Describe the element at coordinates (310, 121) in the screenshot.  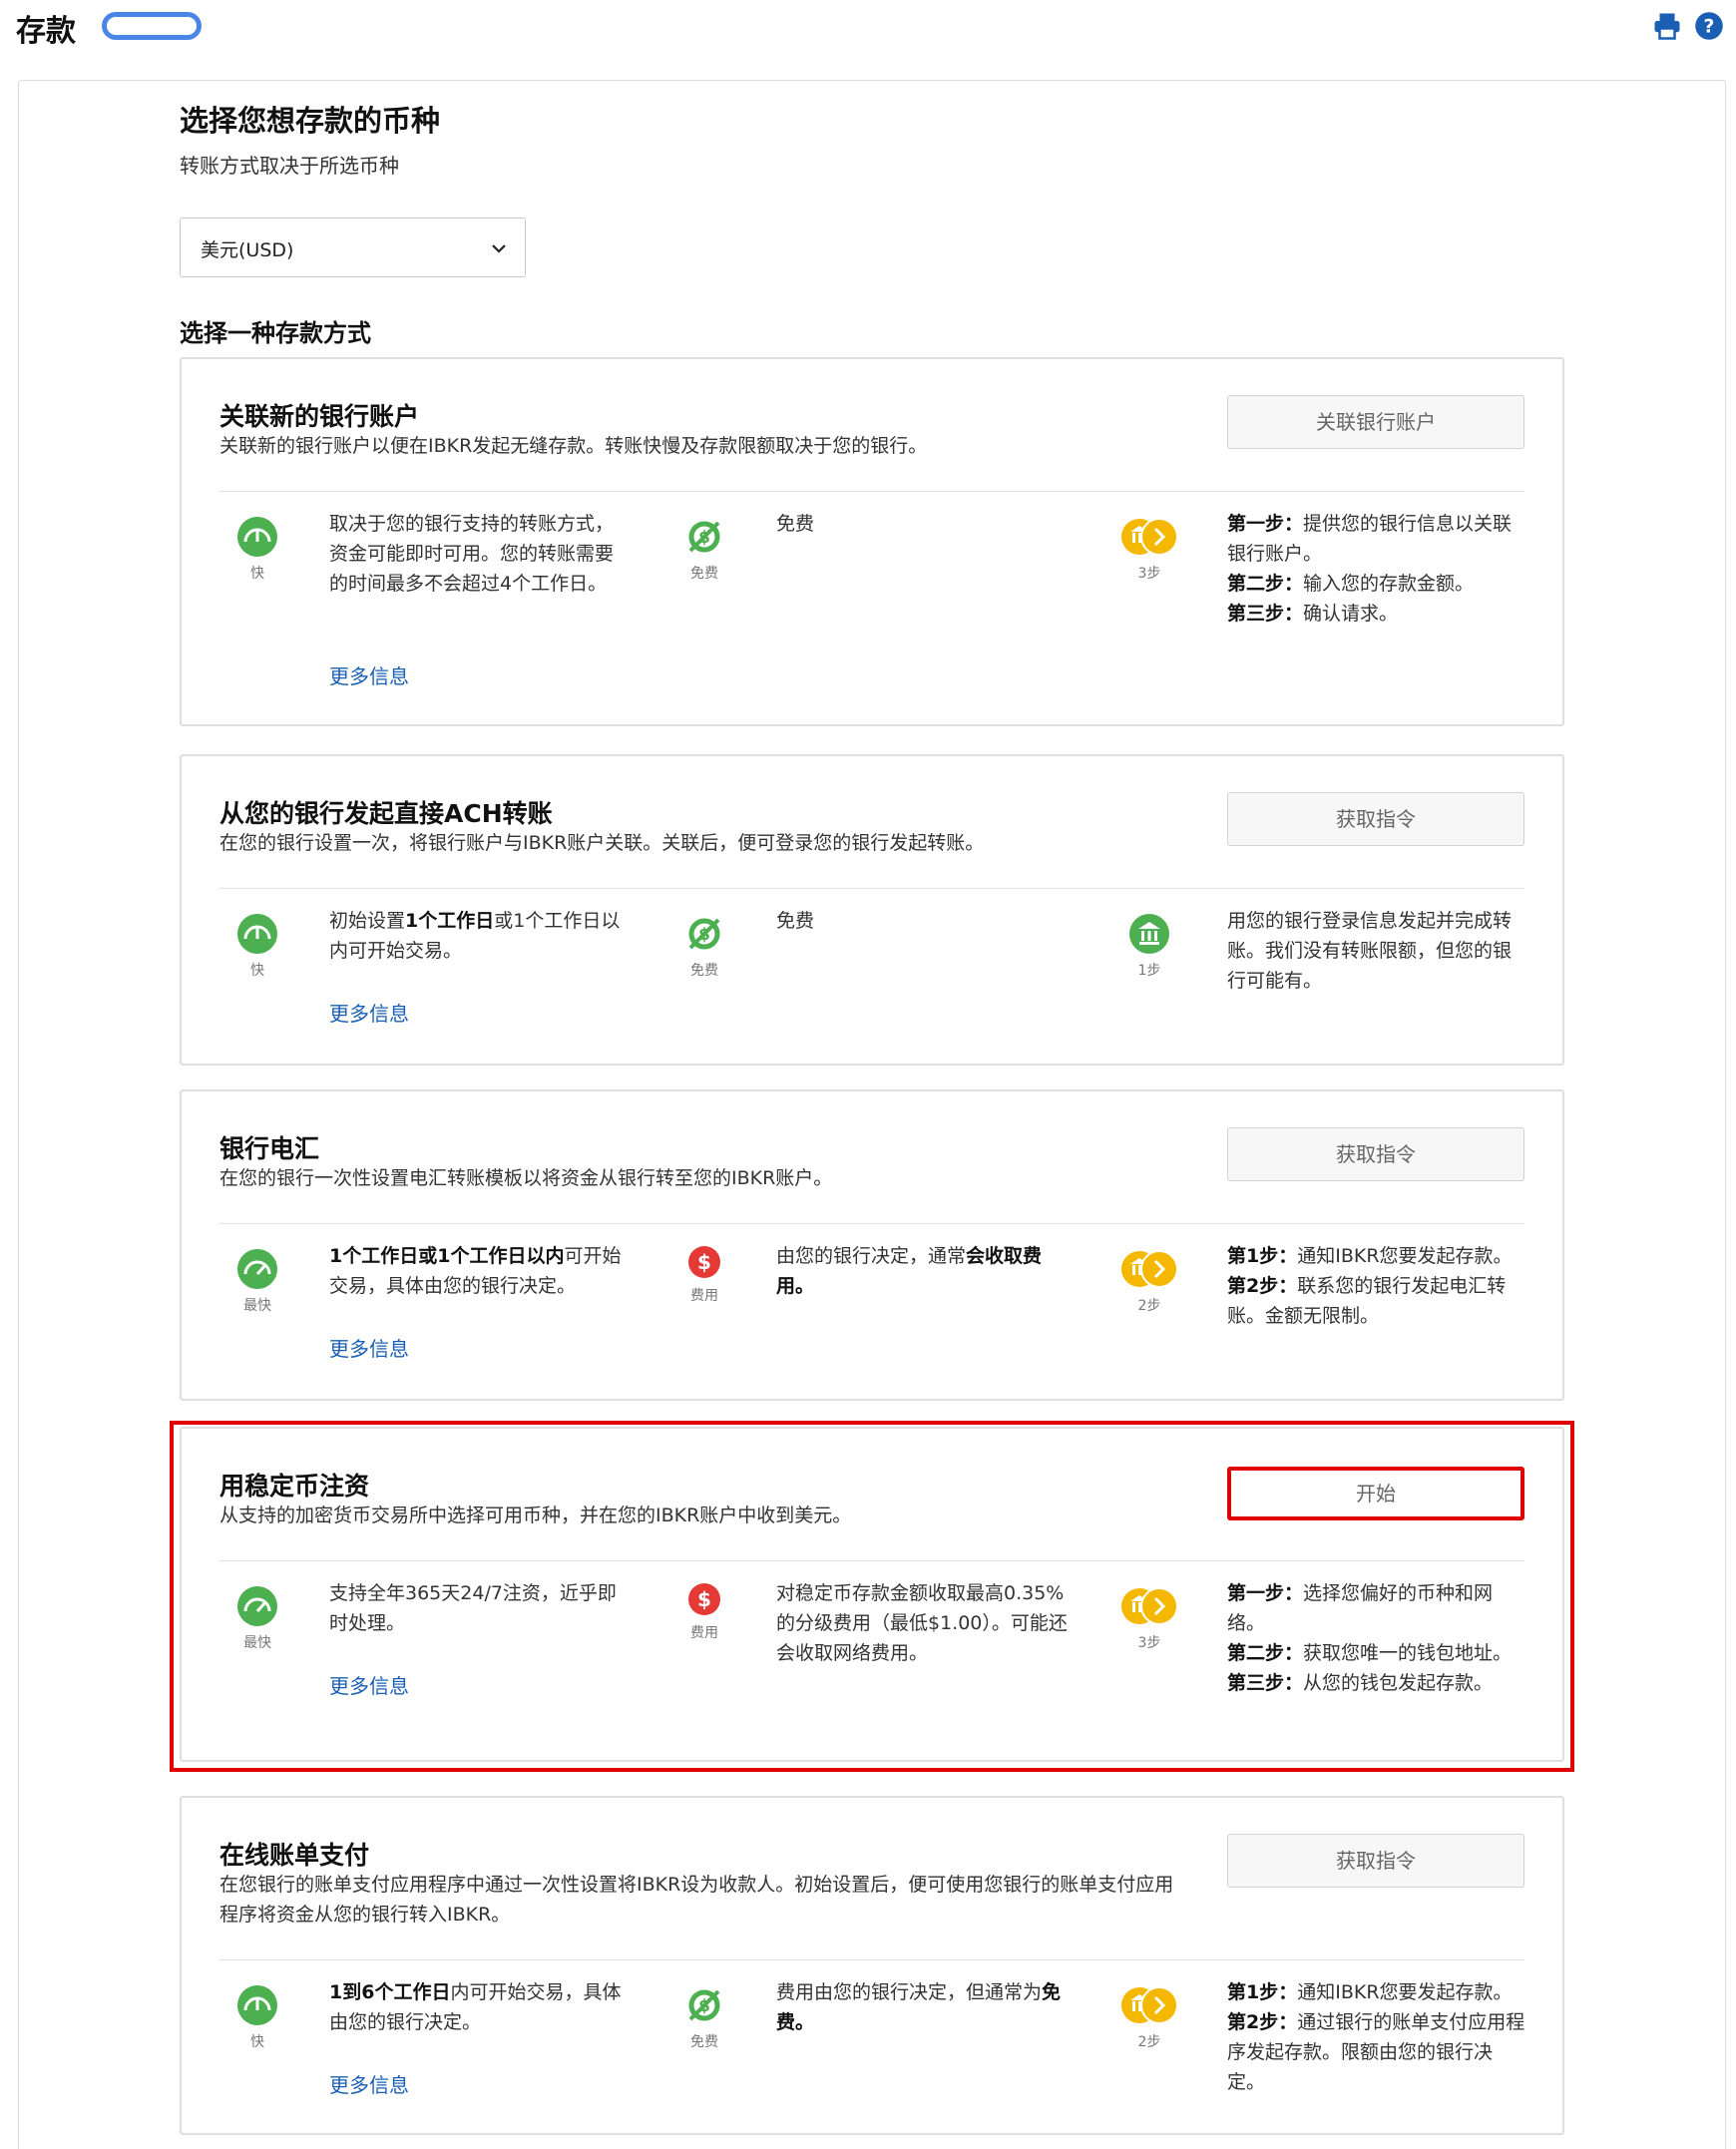
I see `currency-section-title: 选择您想存款的币种` at that location.